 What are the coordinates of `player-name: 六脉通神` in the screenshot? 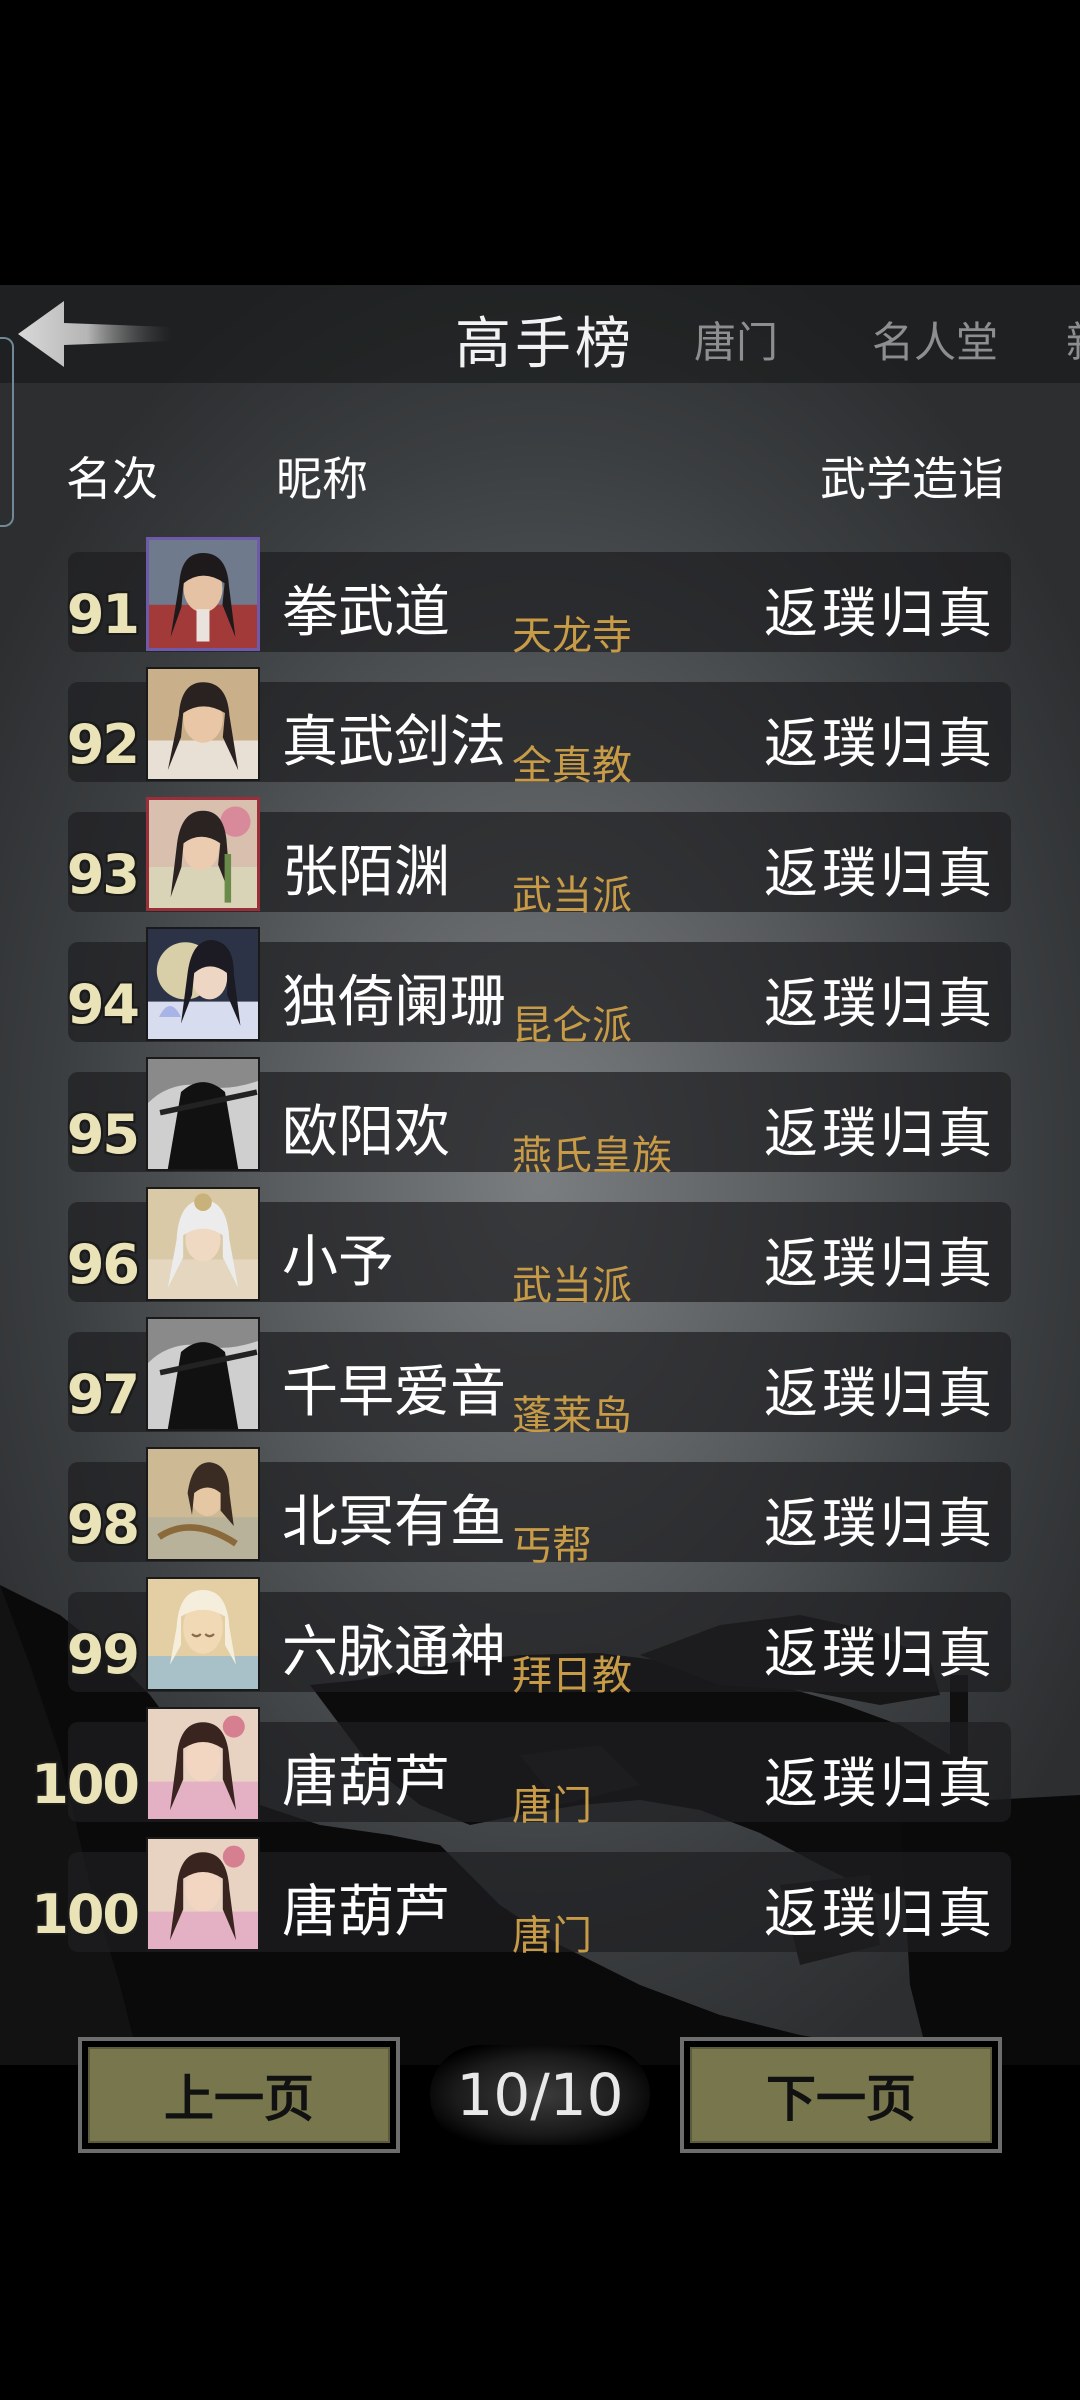 It's located at (394, 1652).